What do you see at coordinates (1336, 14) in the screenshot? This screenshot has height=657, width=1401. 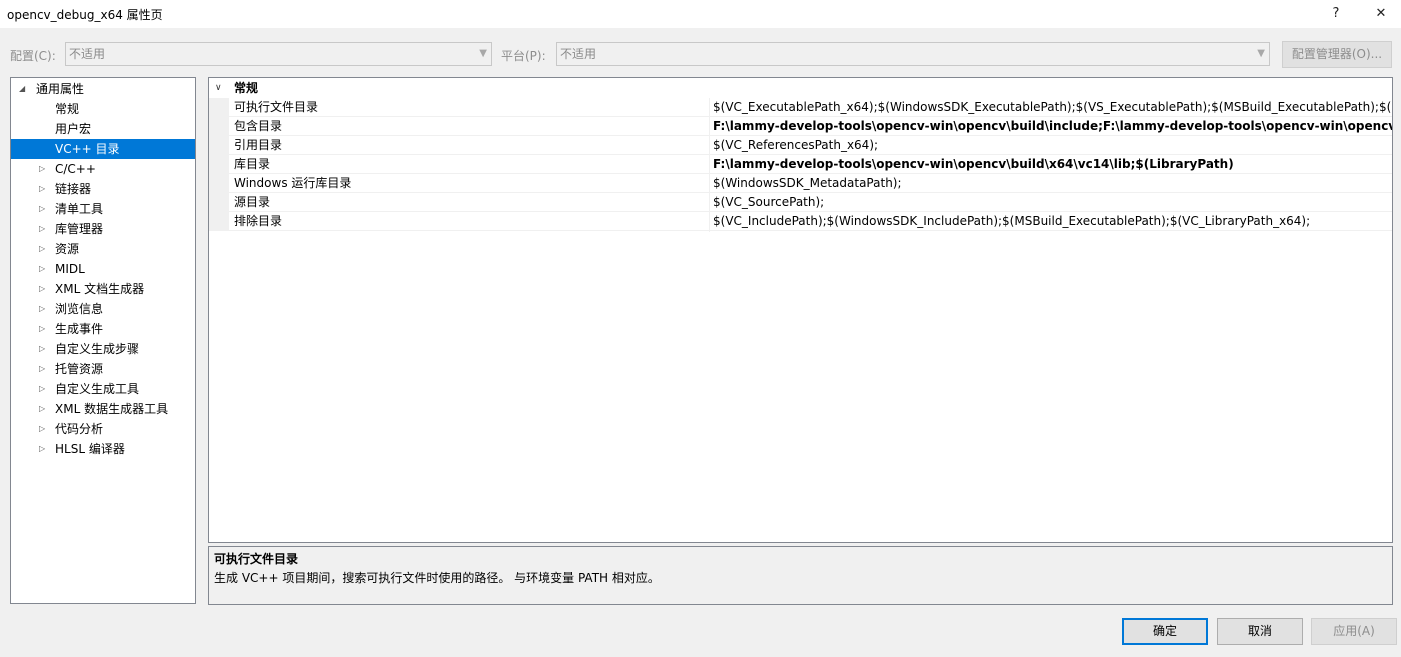 I see `help-button: ?` at bounding box center [1336, 14].